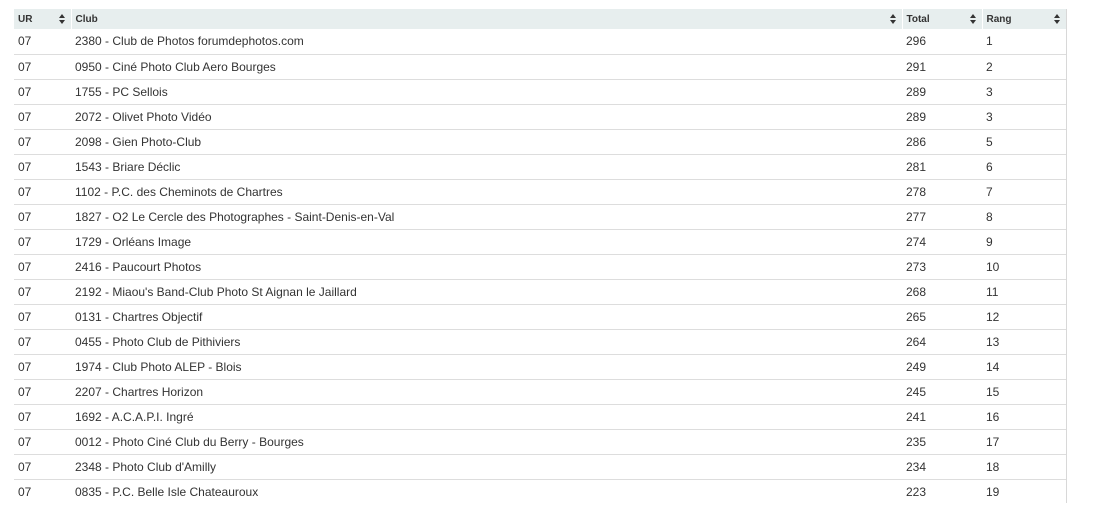 This screenshot has height=516, width=1095. What do you see at coordinates (486, 192) in the screenshot?
I see `cell-club: 1102 - P.C. des Cheminots de Chartres` at bounding box center [486, 192].